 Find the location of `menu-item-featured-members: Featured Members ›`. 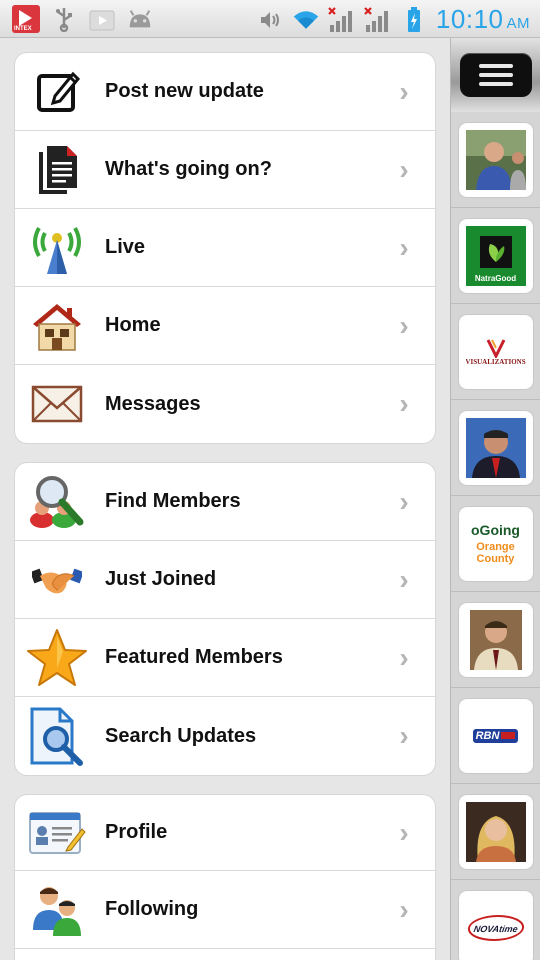

menu-item-featured-members: Featured Members › is located at coordinates (225, 658).